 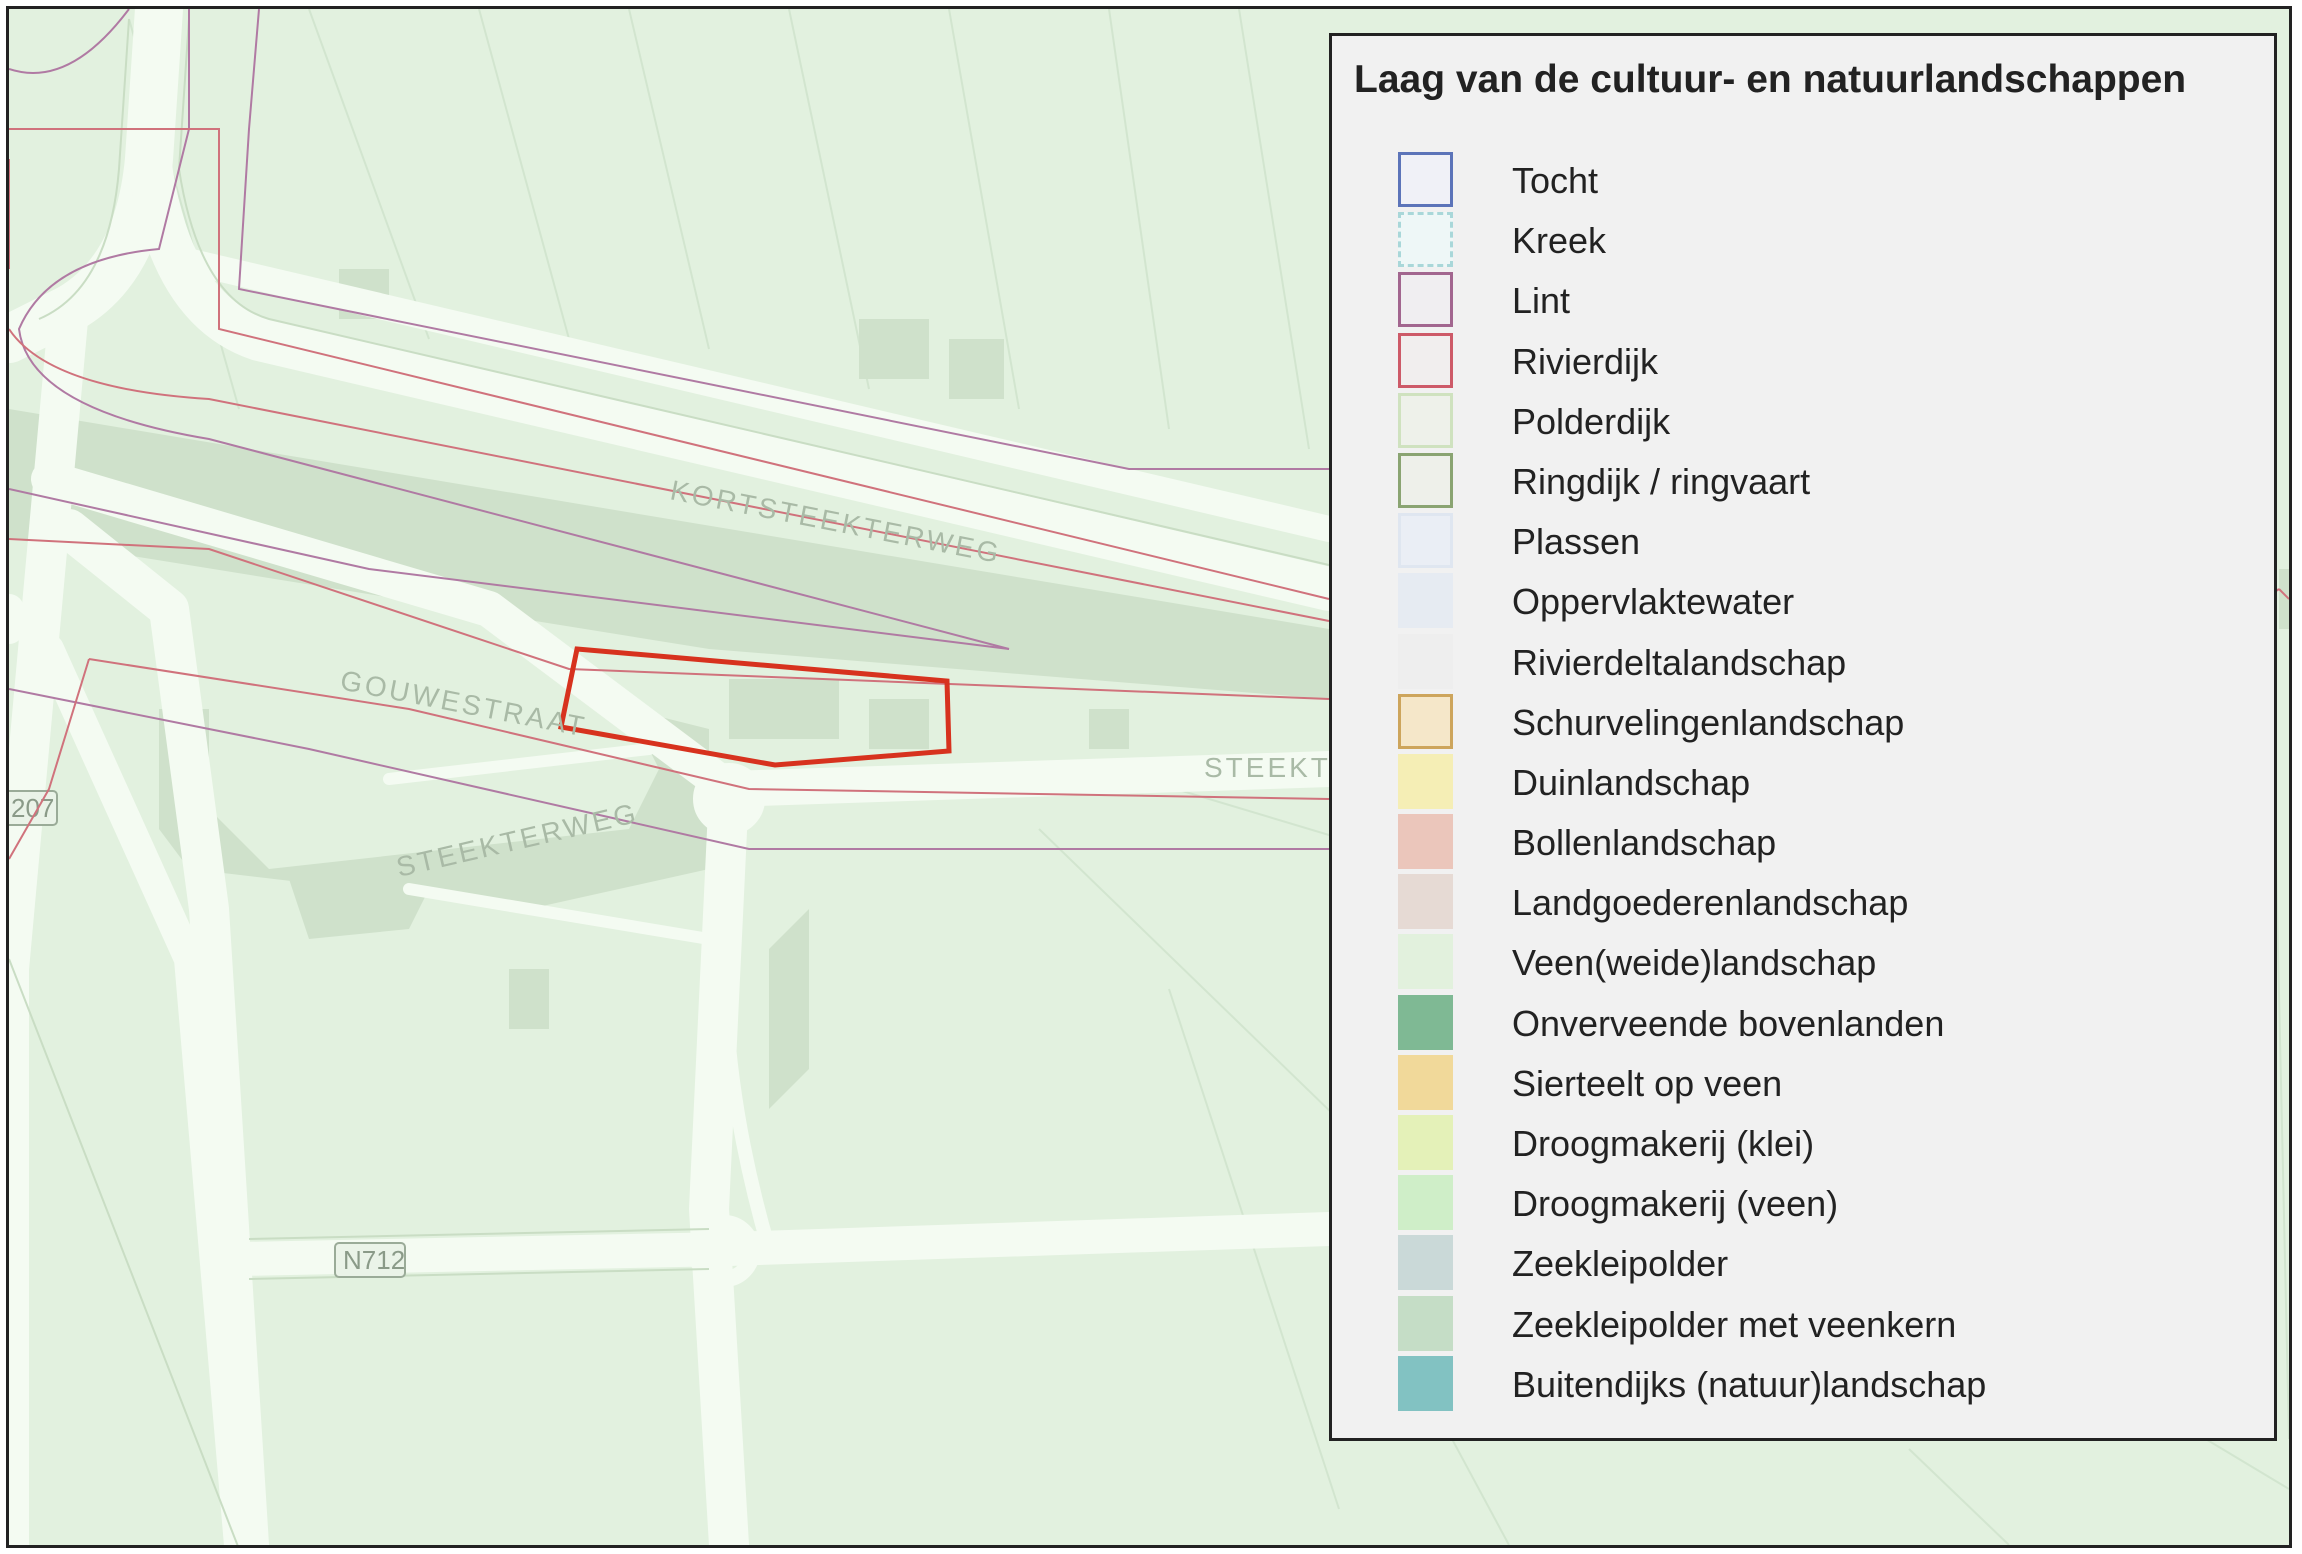 What do you see at coordinates (1576, 542) in the screenshot?
I see `legend-label: Plassen` at bounding box center [1576, 542].